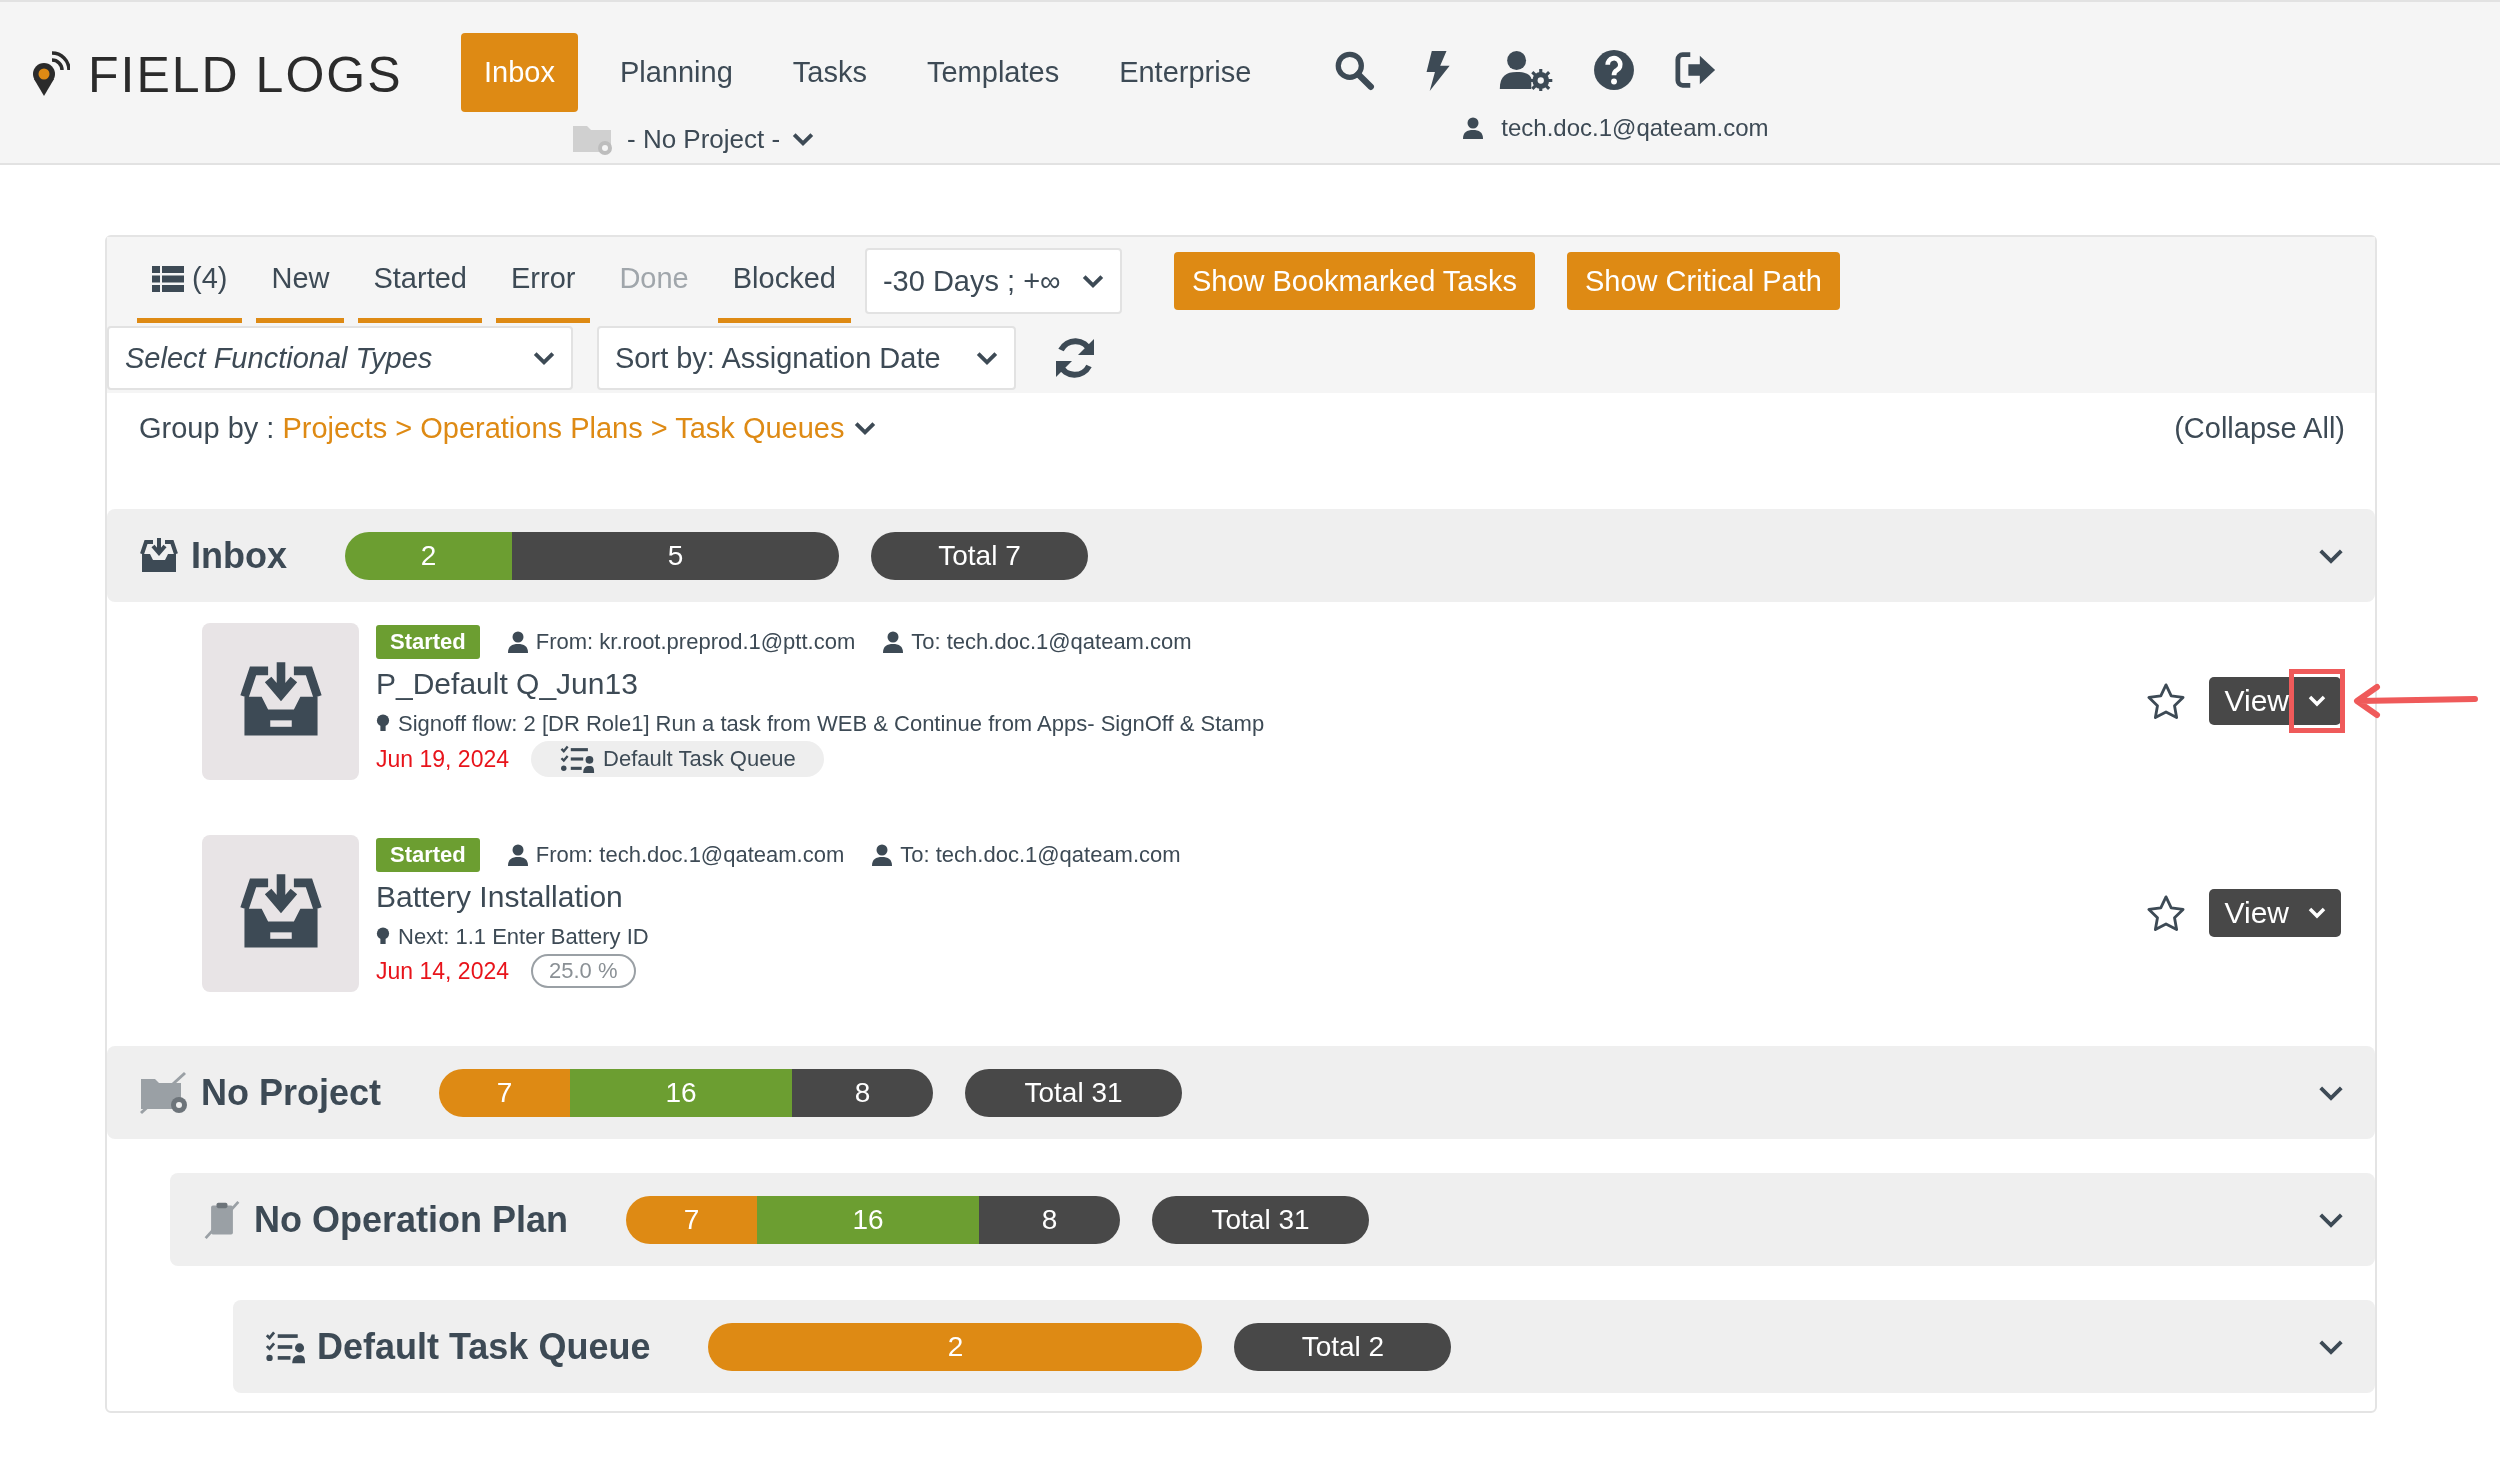 The image size is (2500, 1478). Describe the element at coordinates (164, 1092) in the screenshot. I see `folder-gear-icon` at that location.